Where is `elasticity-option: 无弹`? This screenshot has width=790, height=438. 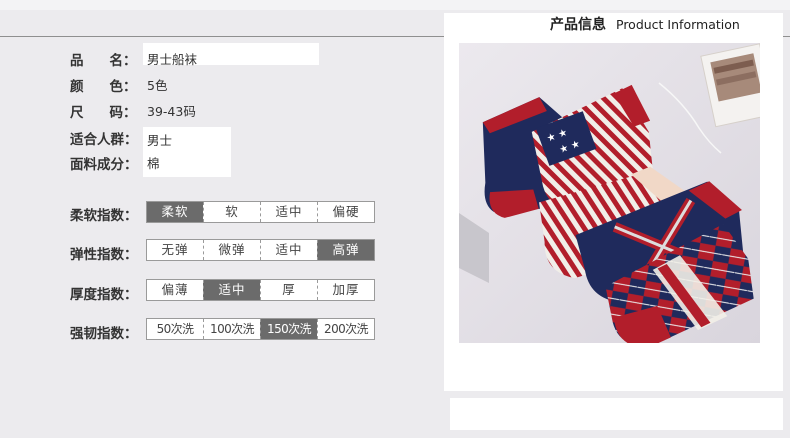 elasticity-option: 无弹 is located at coordinates (175, 249).